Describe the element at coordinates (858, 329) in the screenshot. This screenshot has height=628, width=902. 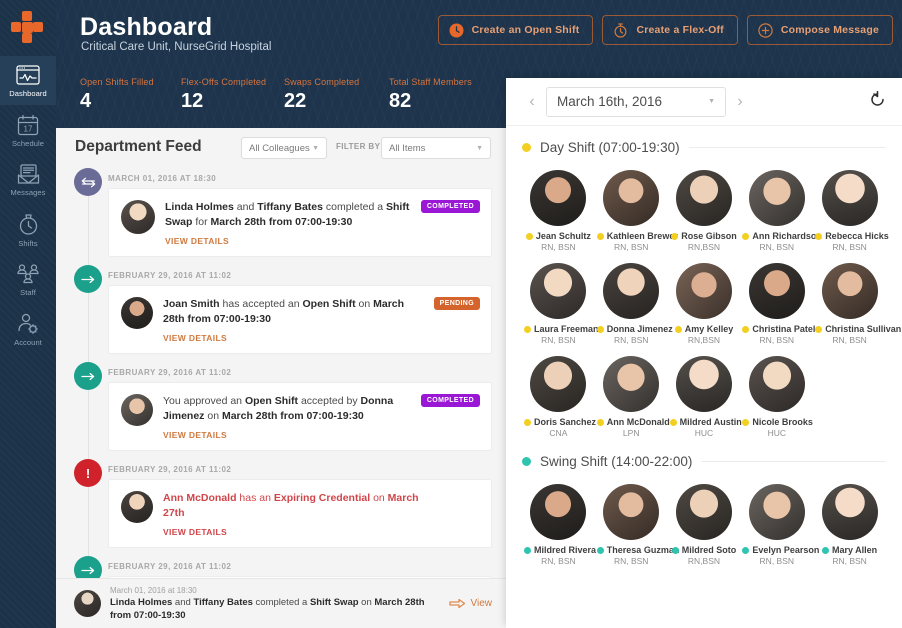
I see `staff-name: Christina Sullivan` at that location.